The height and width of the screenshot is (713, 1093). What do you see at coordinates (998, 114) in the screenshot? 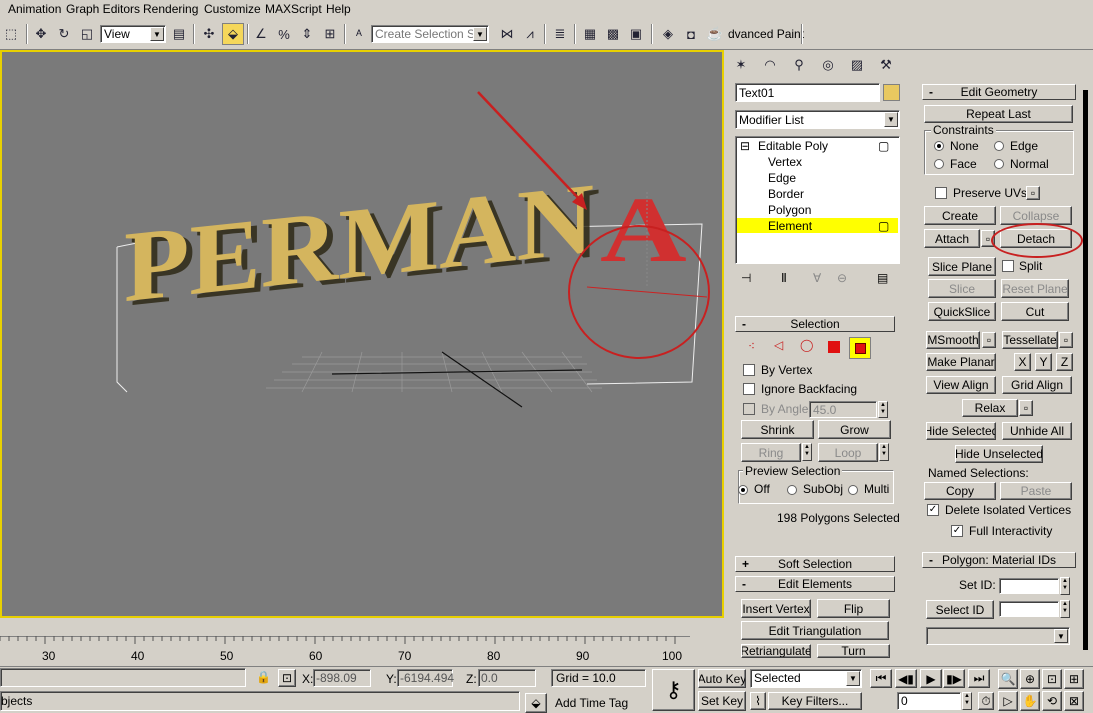
I see `repeat-last-button: Repeat Last` at bounding box center [998, 114].